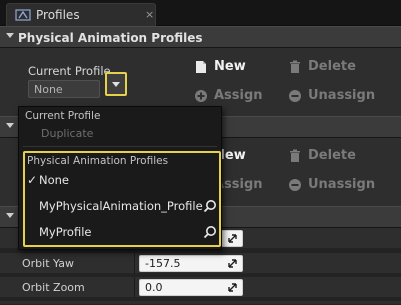 The image size is (401, 305). I want to click on section-title: Physical Animation Profiles, so click(110, 38).